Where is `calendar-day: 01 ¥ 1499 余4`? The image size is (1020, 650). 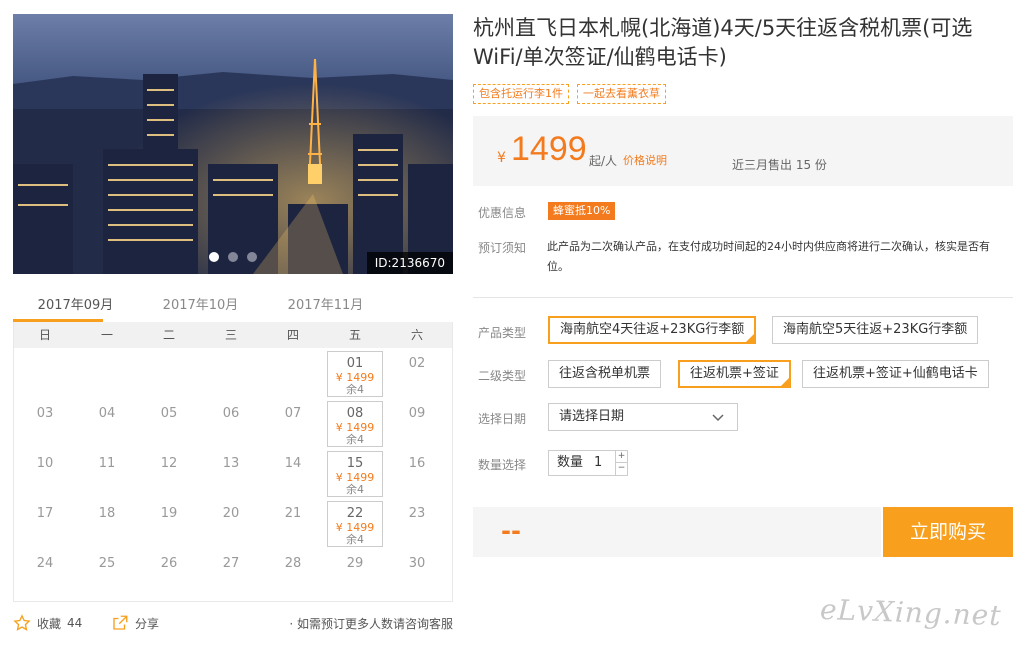
calendar-day: 01 ¥ 1499 余4 is located at coordinates (355, 373).